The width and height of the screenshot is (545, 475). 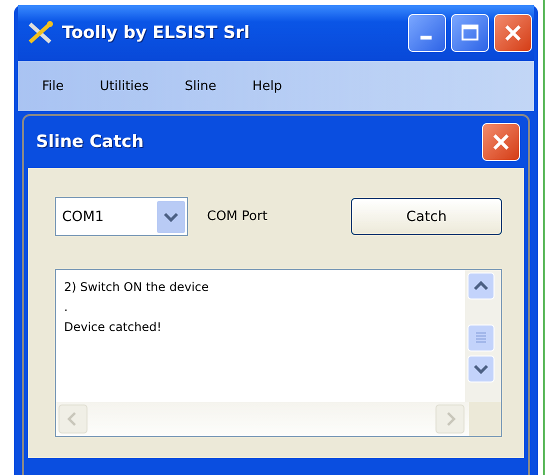 What do you see at coordinates (237, 216) in the screenshot?
I see `port-label: COM Port` at bounding box center [237, 216].